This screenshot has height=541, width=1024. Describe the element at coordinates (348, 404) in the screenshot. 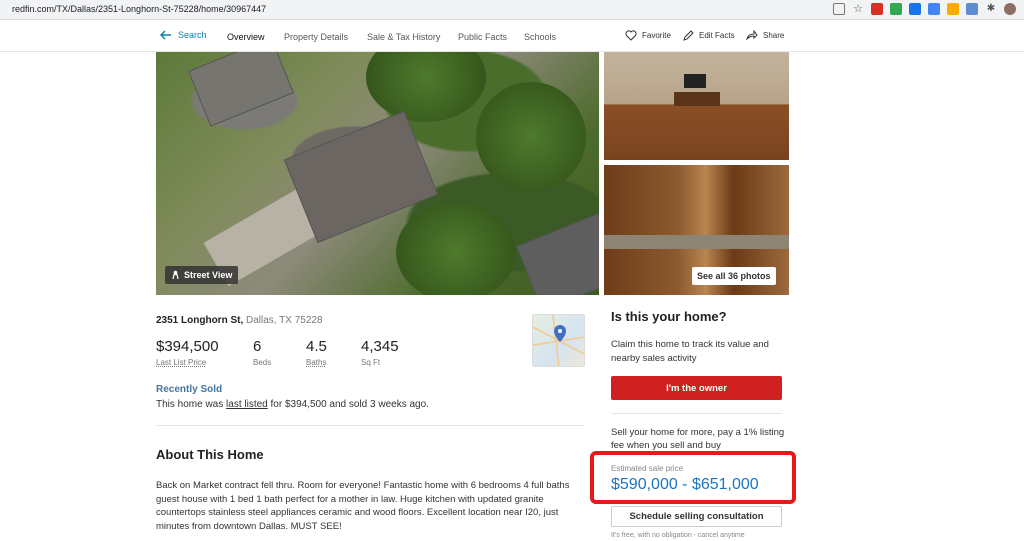

I see `sold-text-post: for $394,500 and sold 3 weeks ago.` at that location.